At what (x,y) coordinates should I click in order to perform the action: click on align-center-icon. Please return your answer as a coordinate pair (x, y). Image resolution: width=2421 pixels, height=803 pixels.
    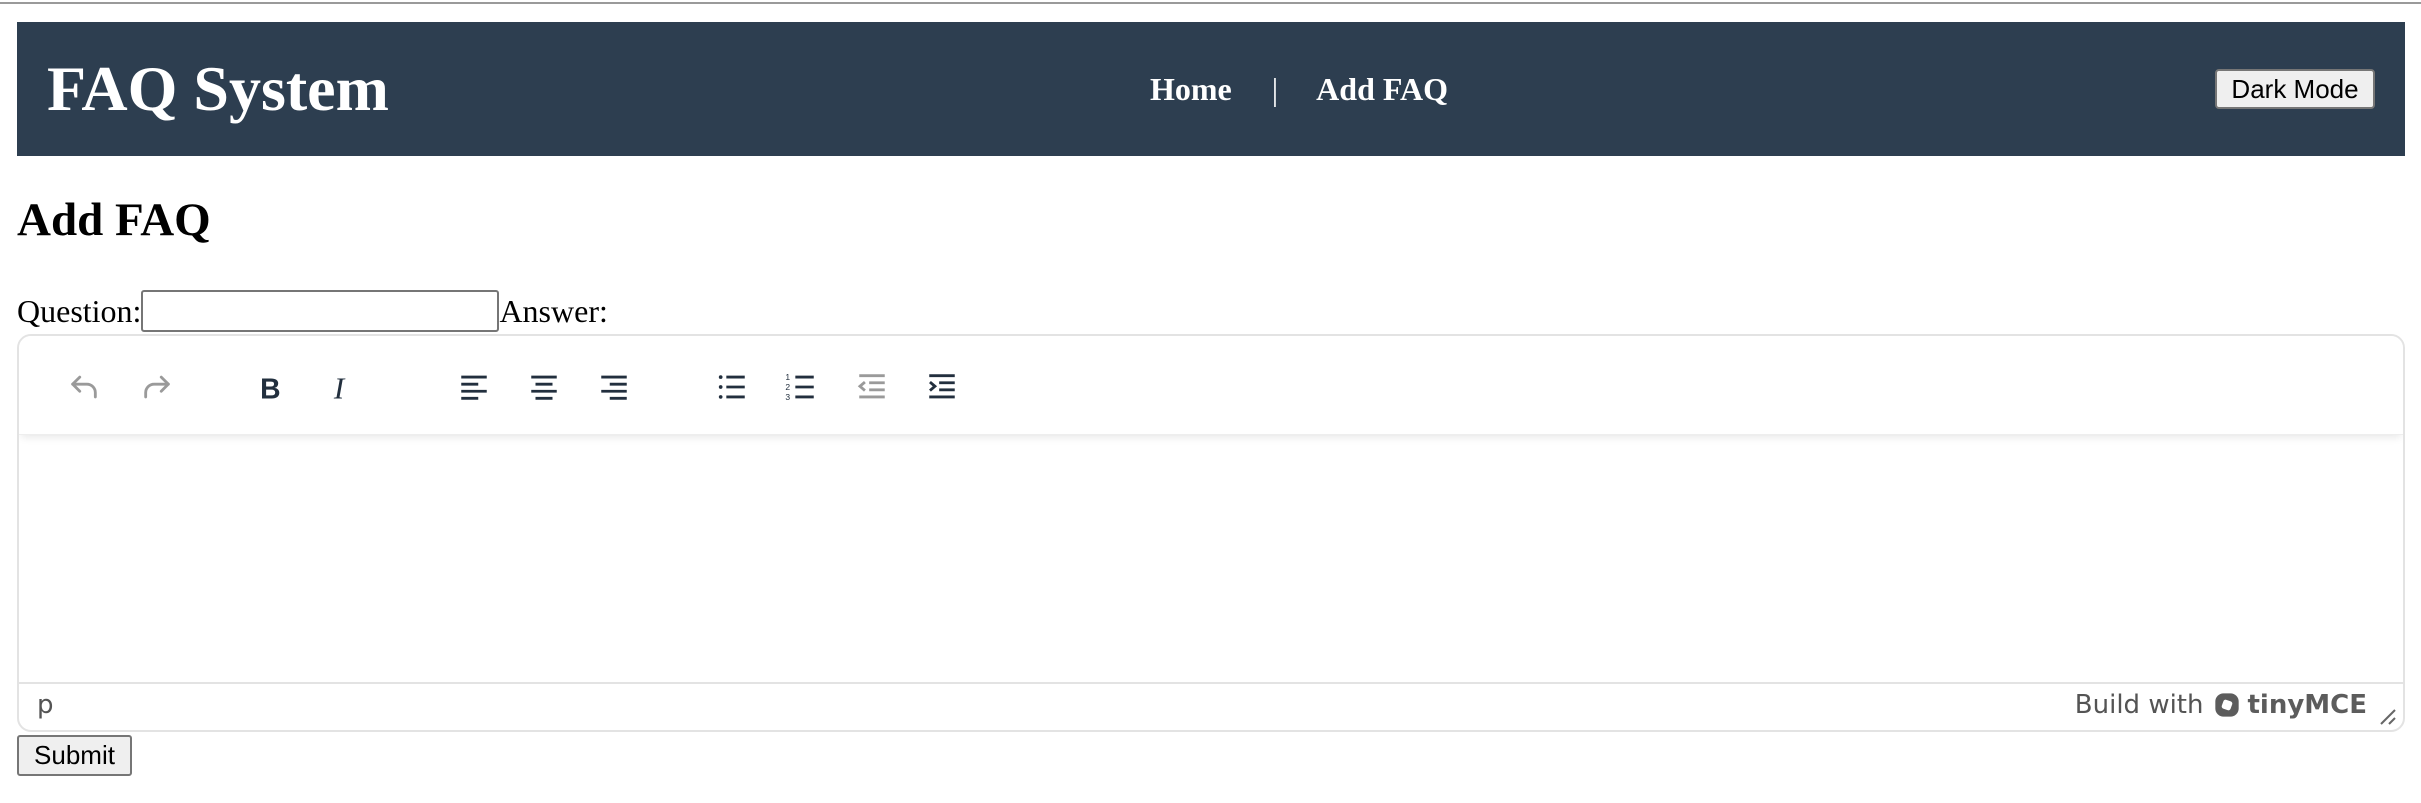
    Looking at the image, I should click on (544, 387).